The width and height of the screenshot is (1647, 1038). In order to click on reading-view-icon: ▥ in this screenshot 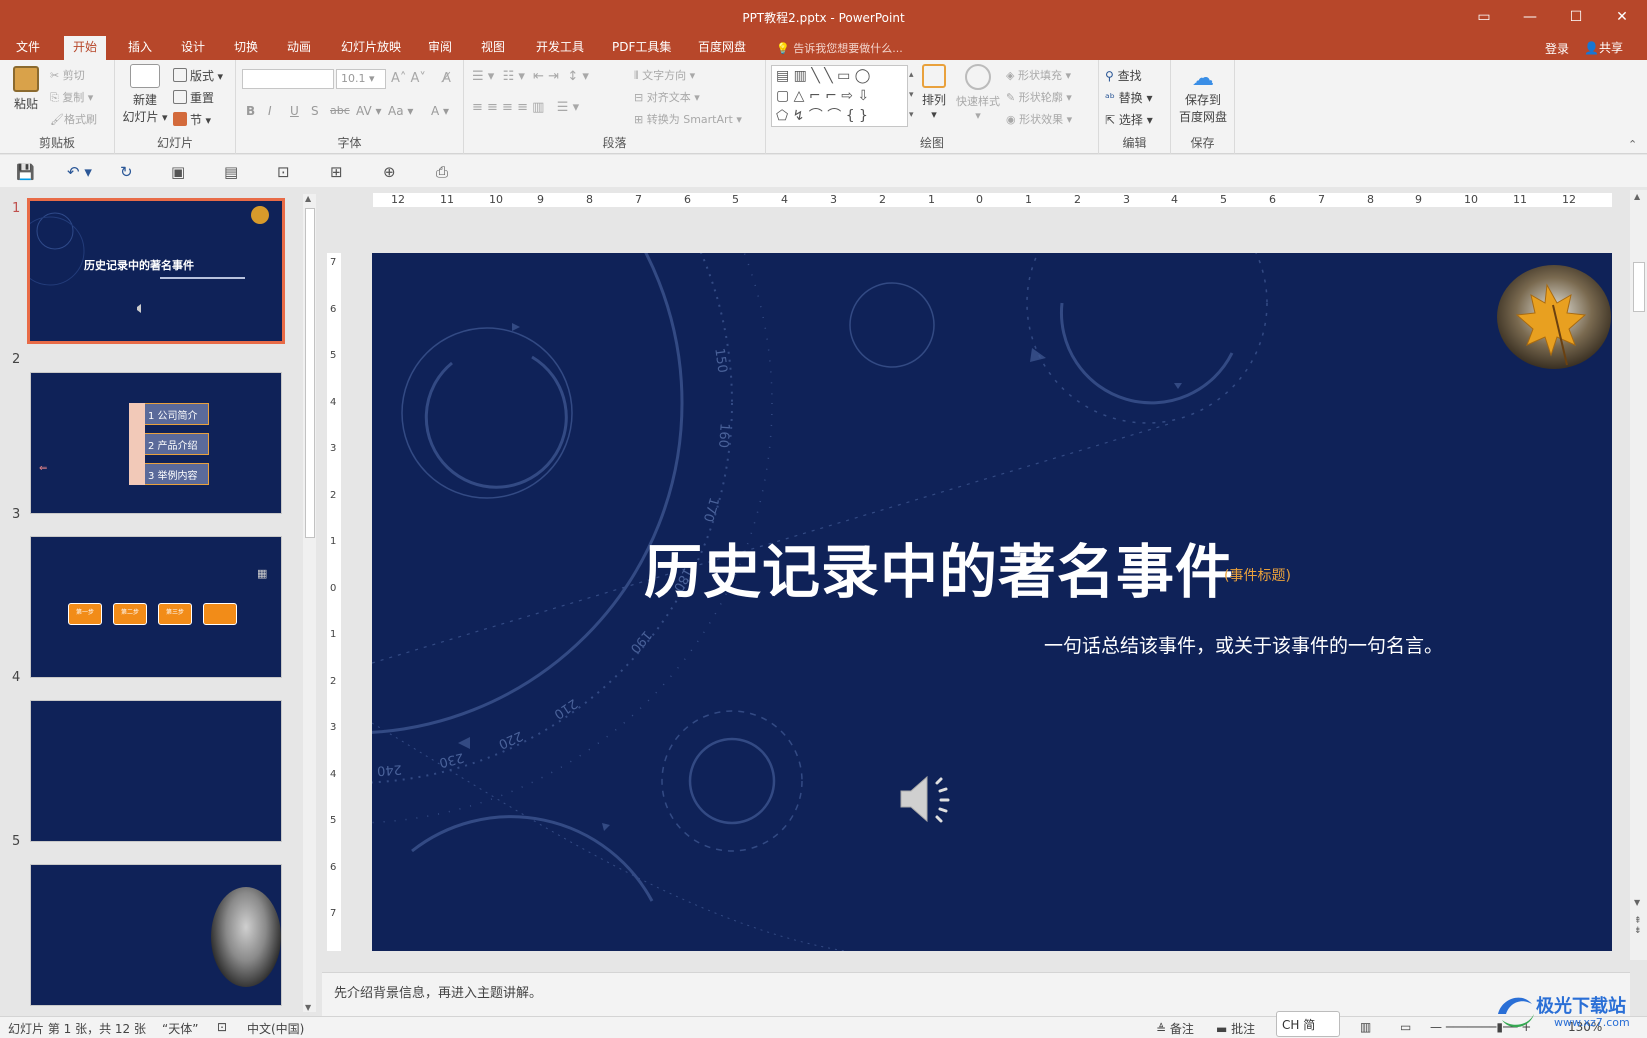, I will do `click(1365, 1027)`.